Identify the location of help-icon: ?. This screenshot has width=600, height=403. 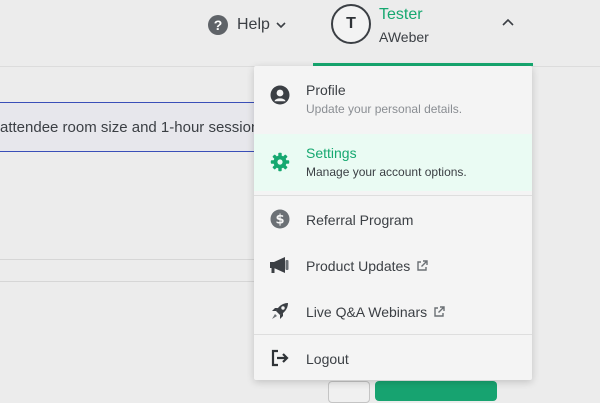
(218, 25).